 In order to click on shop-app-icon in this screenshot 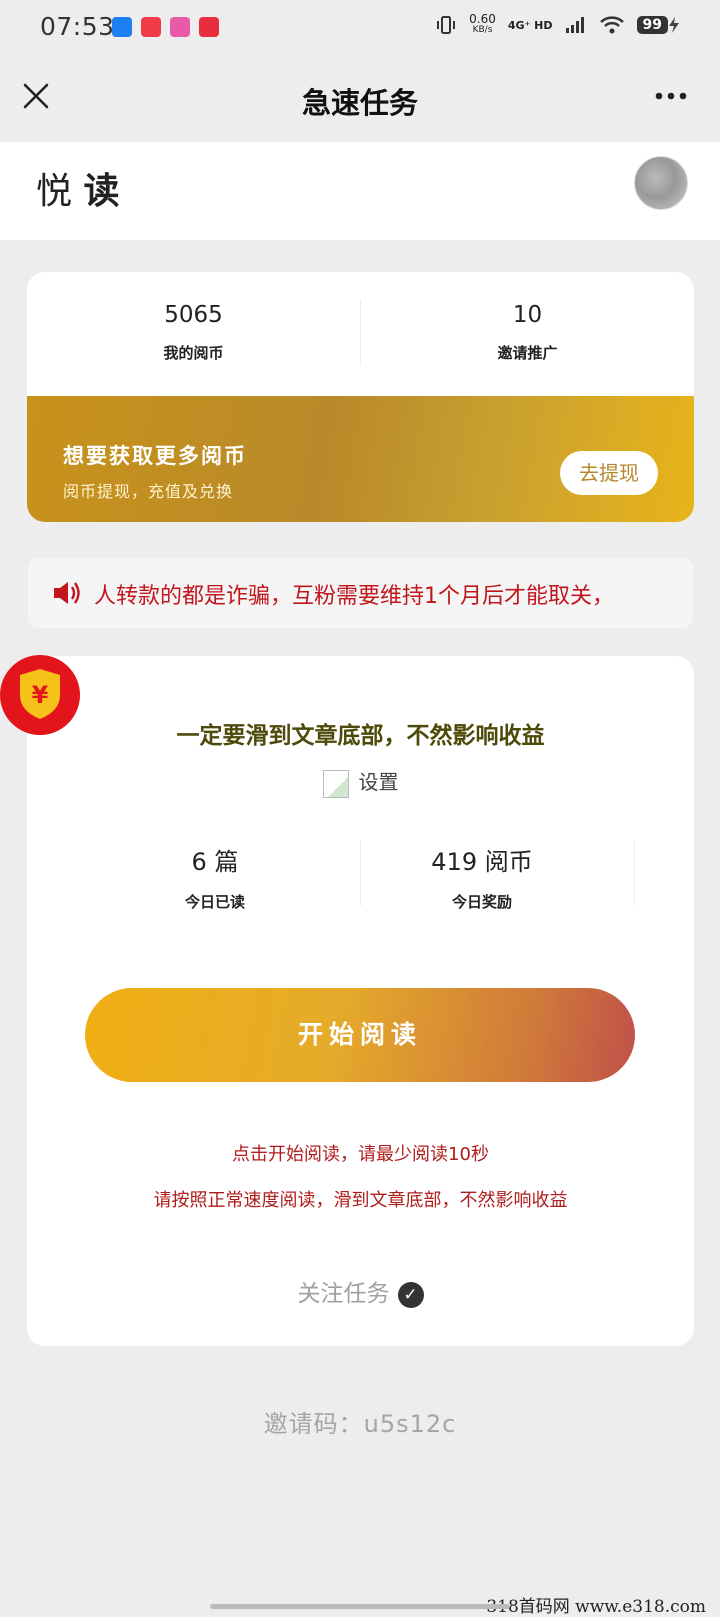, I will do `click(180, 27)`.